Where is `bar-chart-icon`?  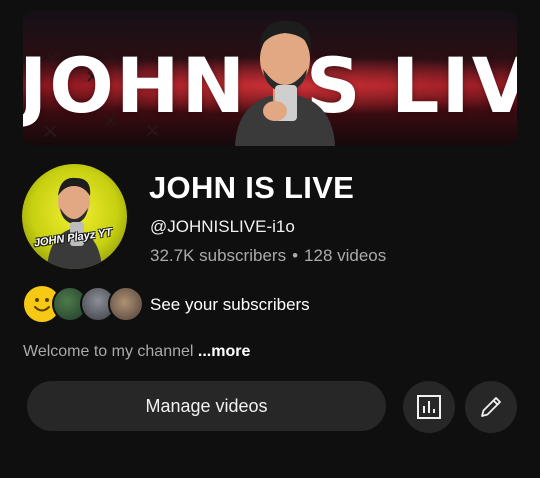
bar-chart-icon is located at coordinates (429, 407).